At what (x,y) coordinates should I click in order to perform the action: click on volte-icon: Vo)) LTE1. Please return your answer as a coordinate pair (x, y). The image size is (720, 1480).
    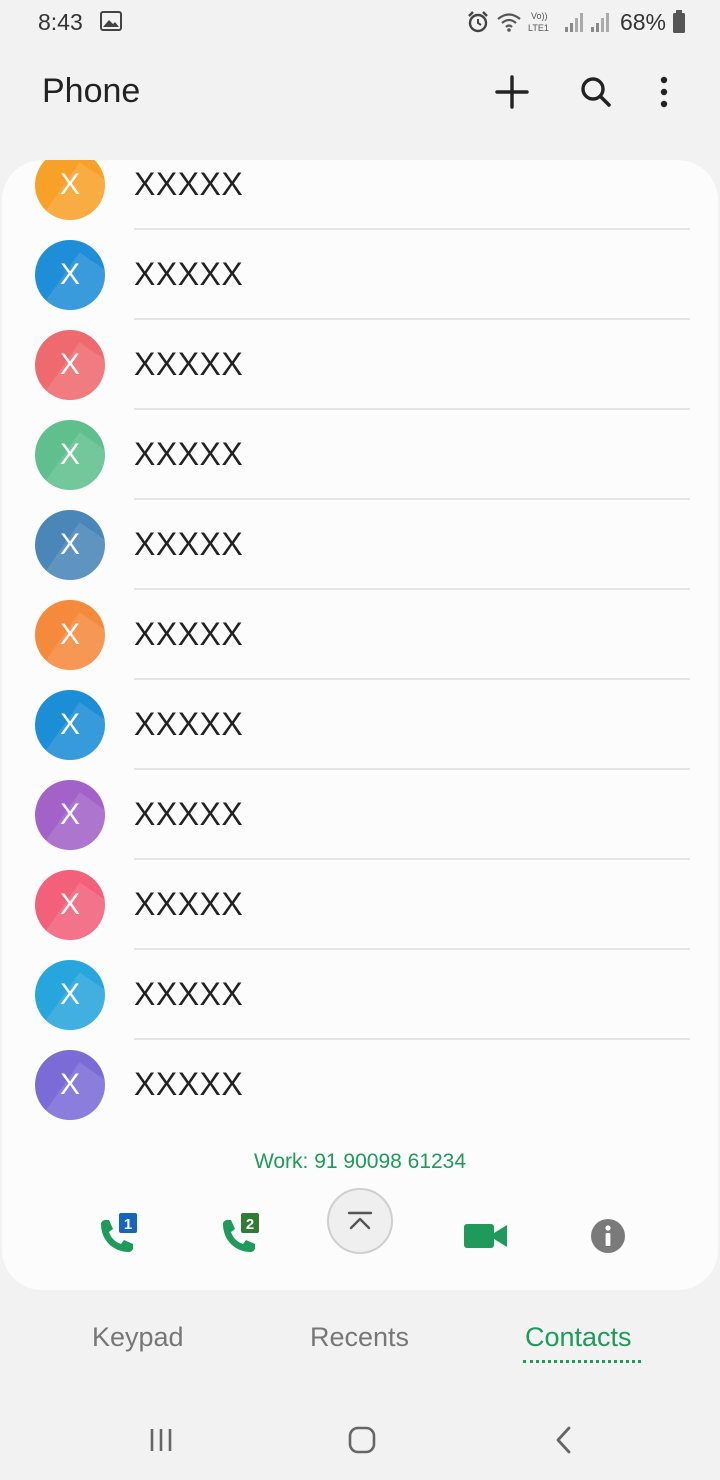
    Looking at the image, I should click on (538, 22).